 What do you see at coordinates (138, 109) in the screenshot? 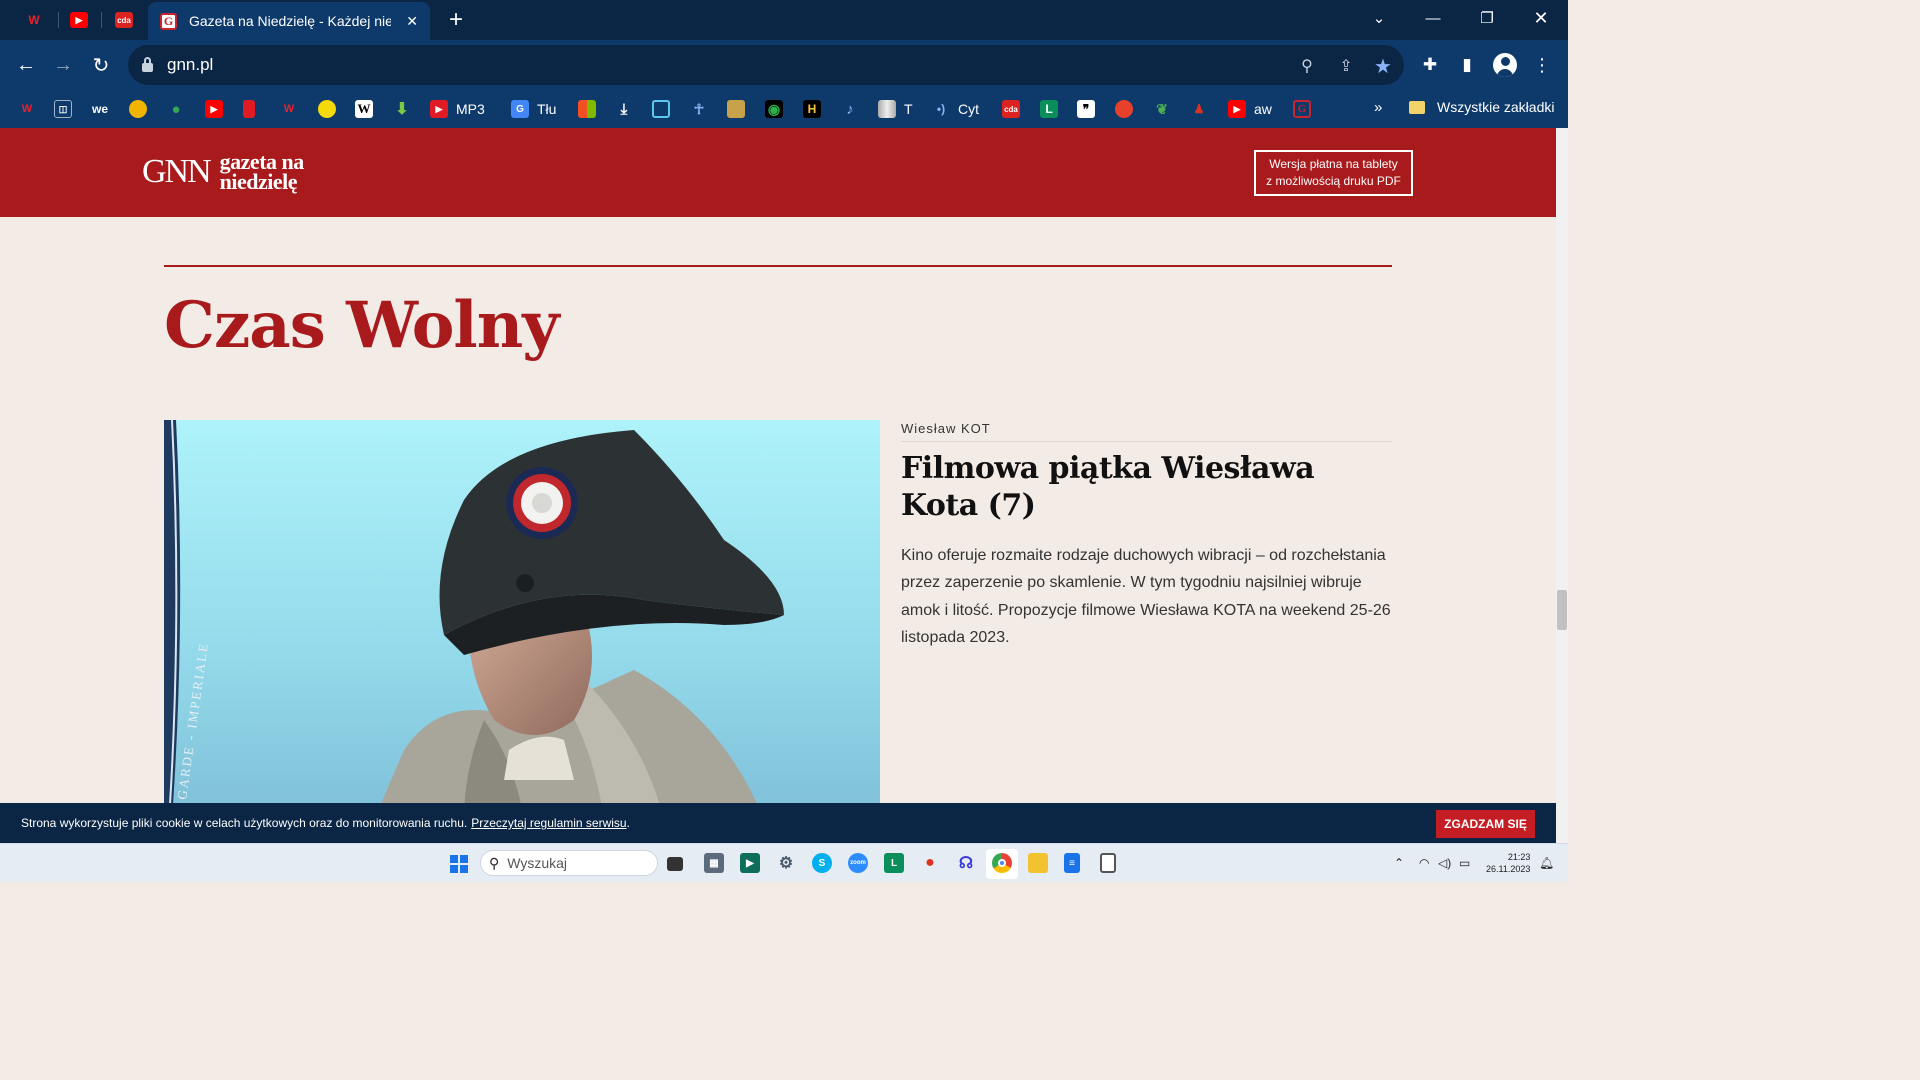
I see `bookmark-film` at bounding box center [138, 109].